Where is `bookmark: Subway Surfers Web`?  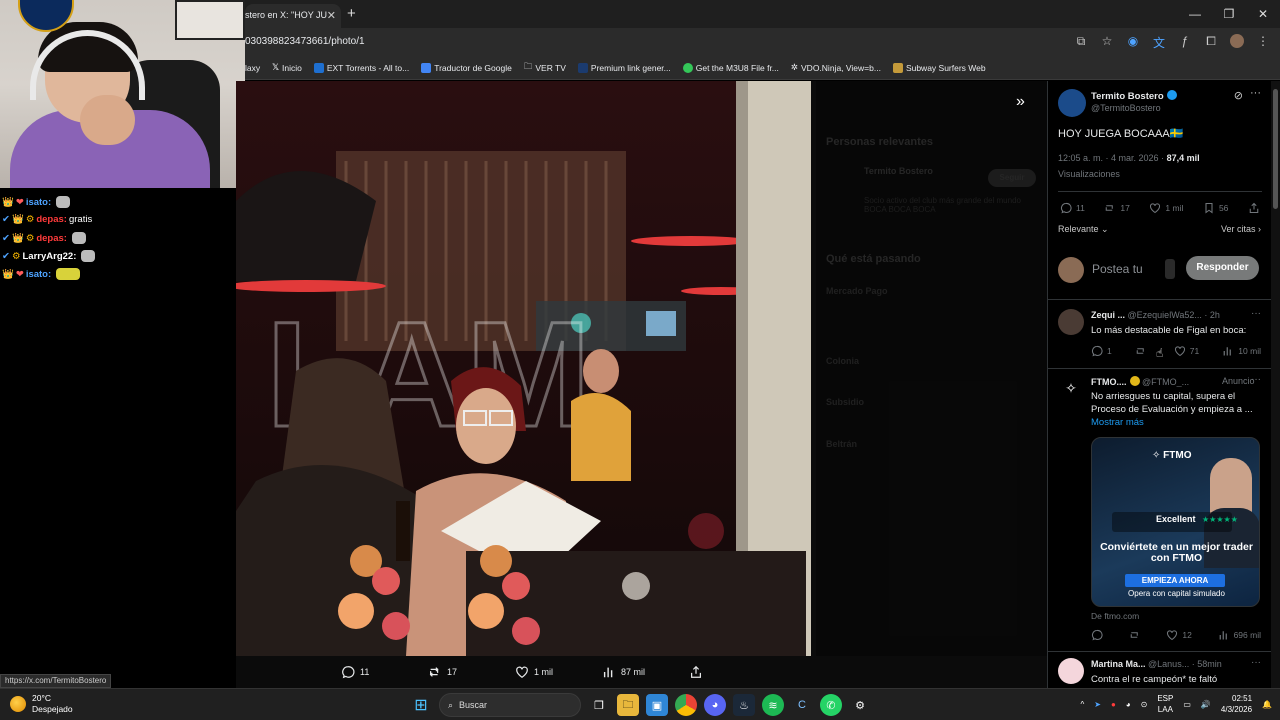 bookmark: Subway Surfers Web is located at coordinates (939, 67).